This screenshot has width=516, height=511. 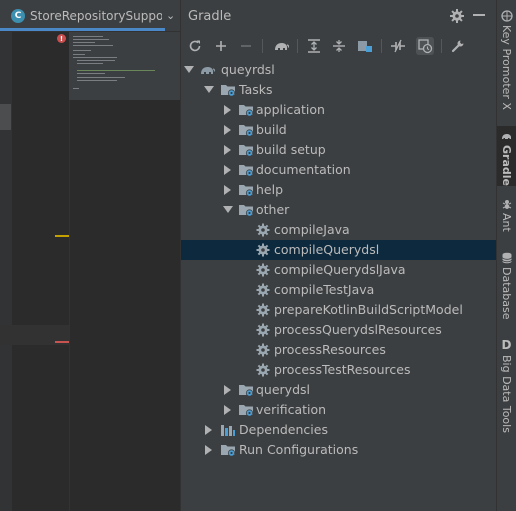 What do you see at coordinates (338, 110) in the screenshot?
I see `tree-row: application` at bounding box center [338, 110].